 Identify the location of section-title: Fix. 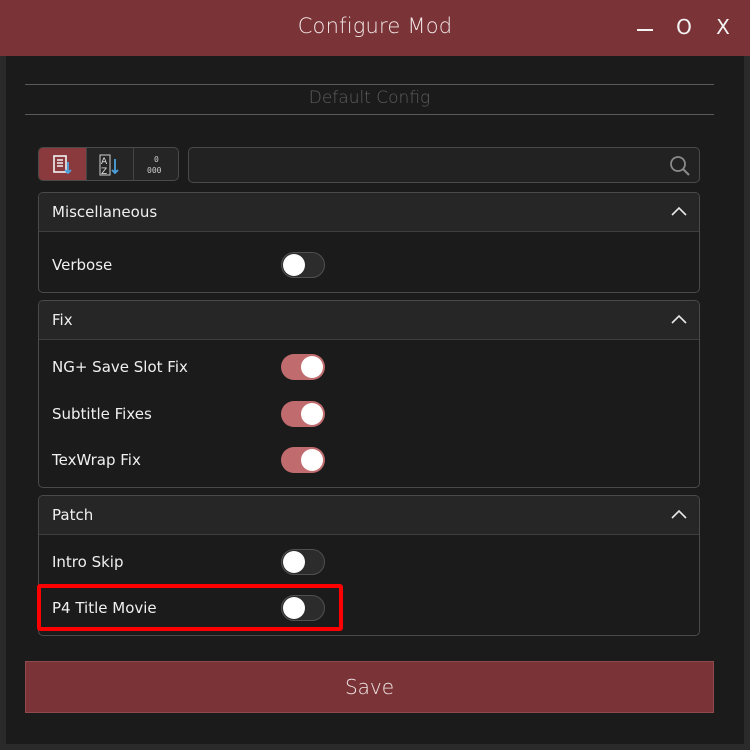
(62, 320).